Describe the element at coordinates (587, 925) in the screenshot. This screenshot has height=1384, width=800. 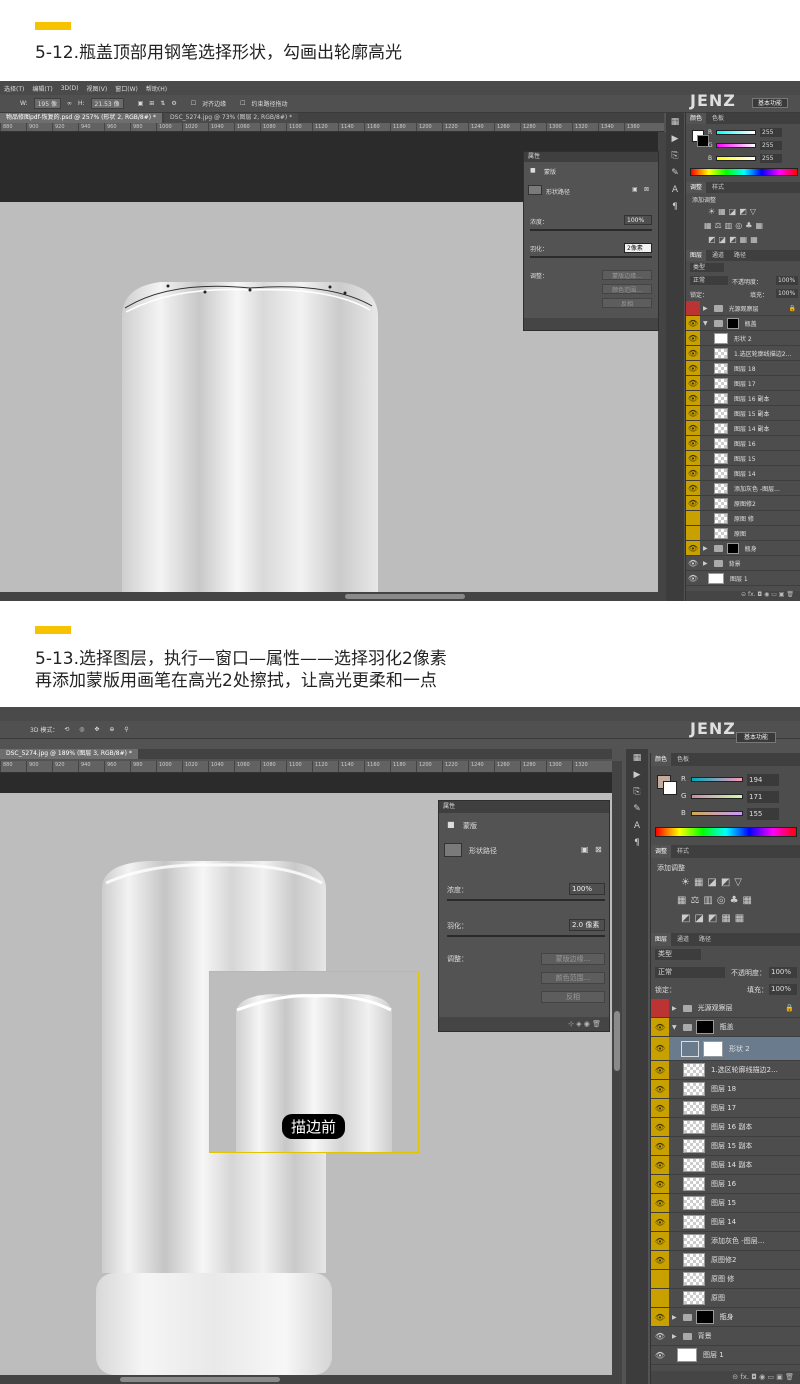
I see `feather-field: 2.0 像素` at that location.